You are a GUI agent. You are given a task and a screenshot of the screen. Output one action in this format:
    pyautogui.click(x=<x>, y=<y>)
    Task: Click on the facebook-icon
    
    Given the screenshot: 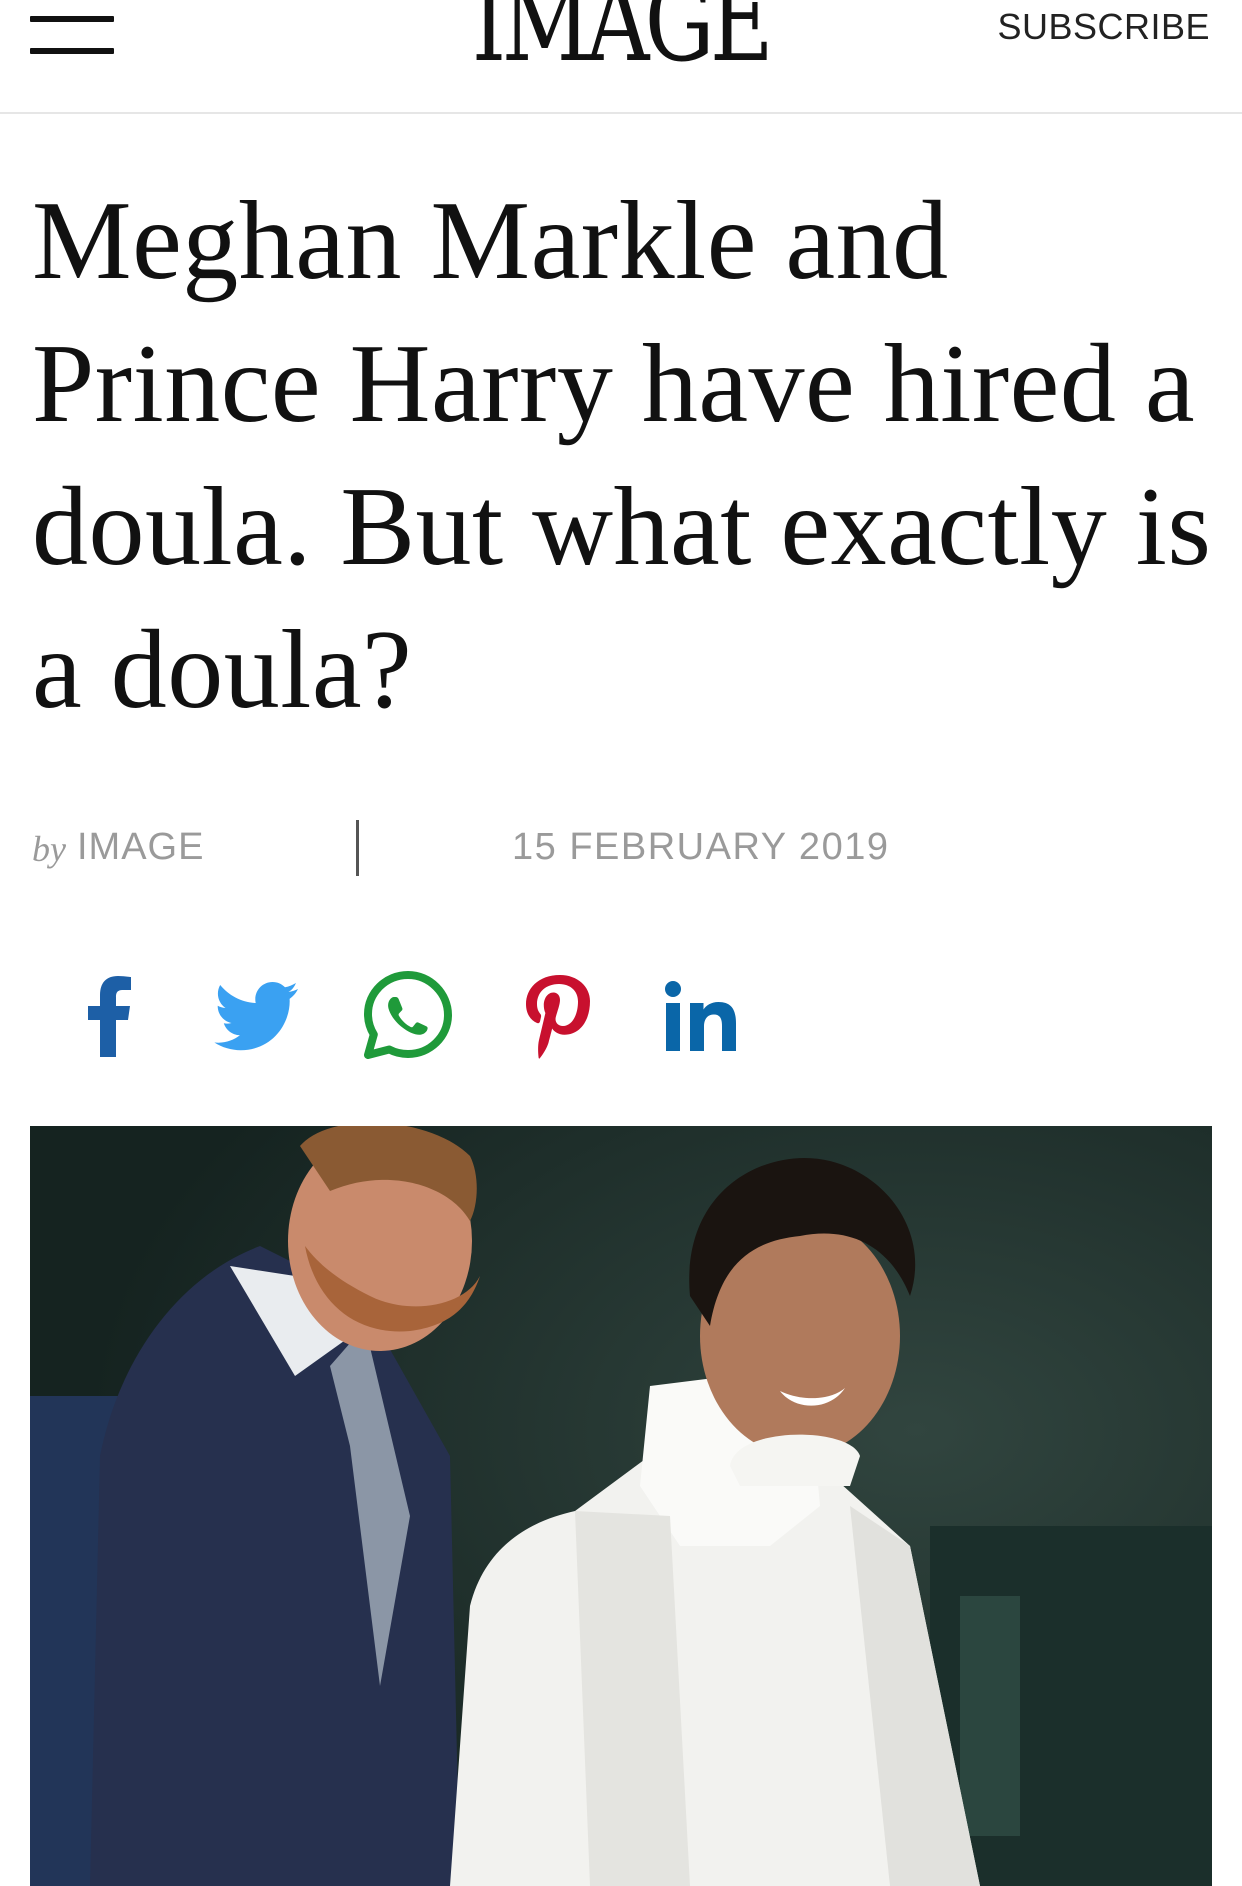 What is the action you would take?
    pyautogui.click(x=110, y=1015)
    